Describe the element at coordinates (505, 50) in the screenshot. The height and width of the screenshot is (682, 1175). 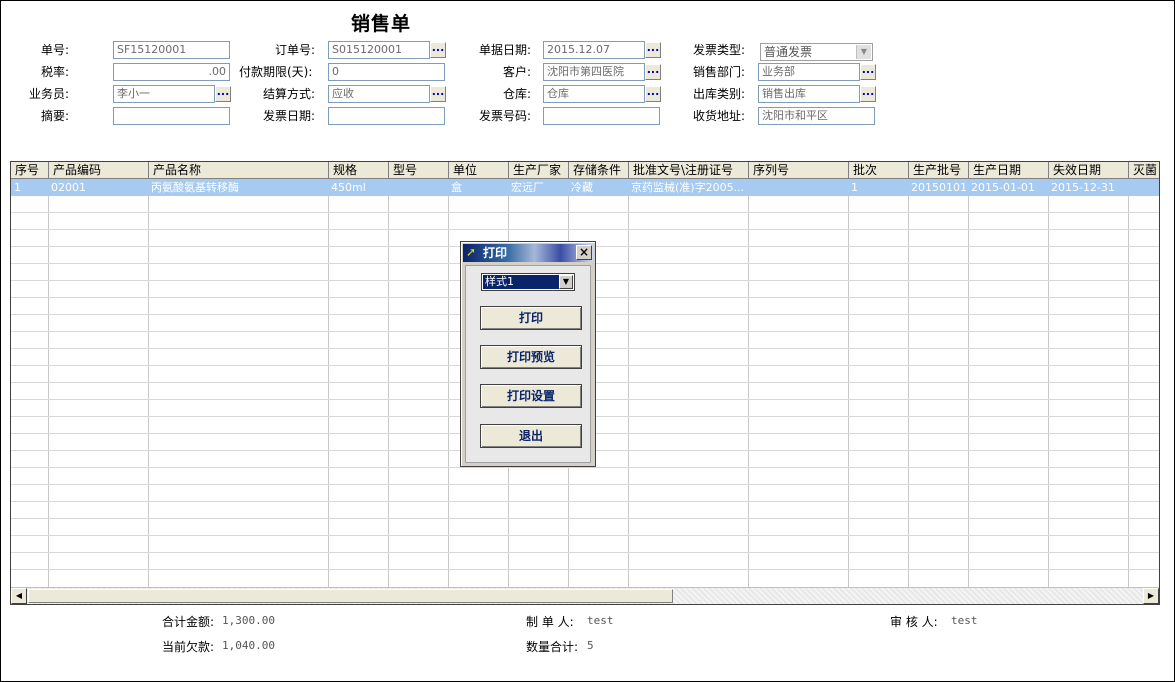
I see `doc-date-label: 单据日期:` at that location.